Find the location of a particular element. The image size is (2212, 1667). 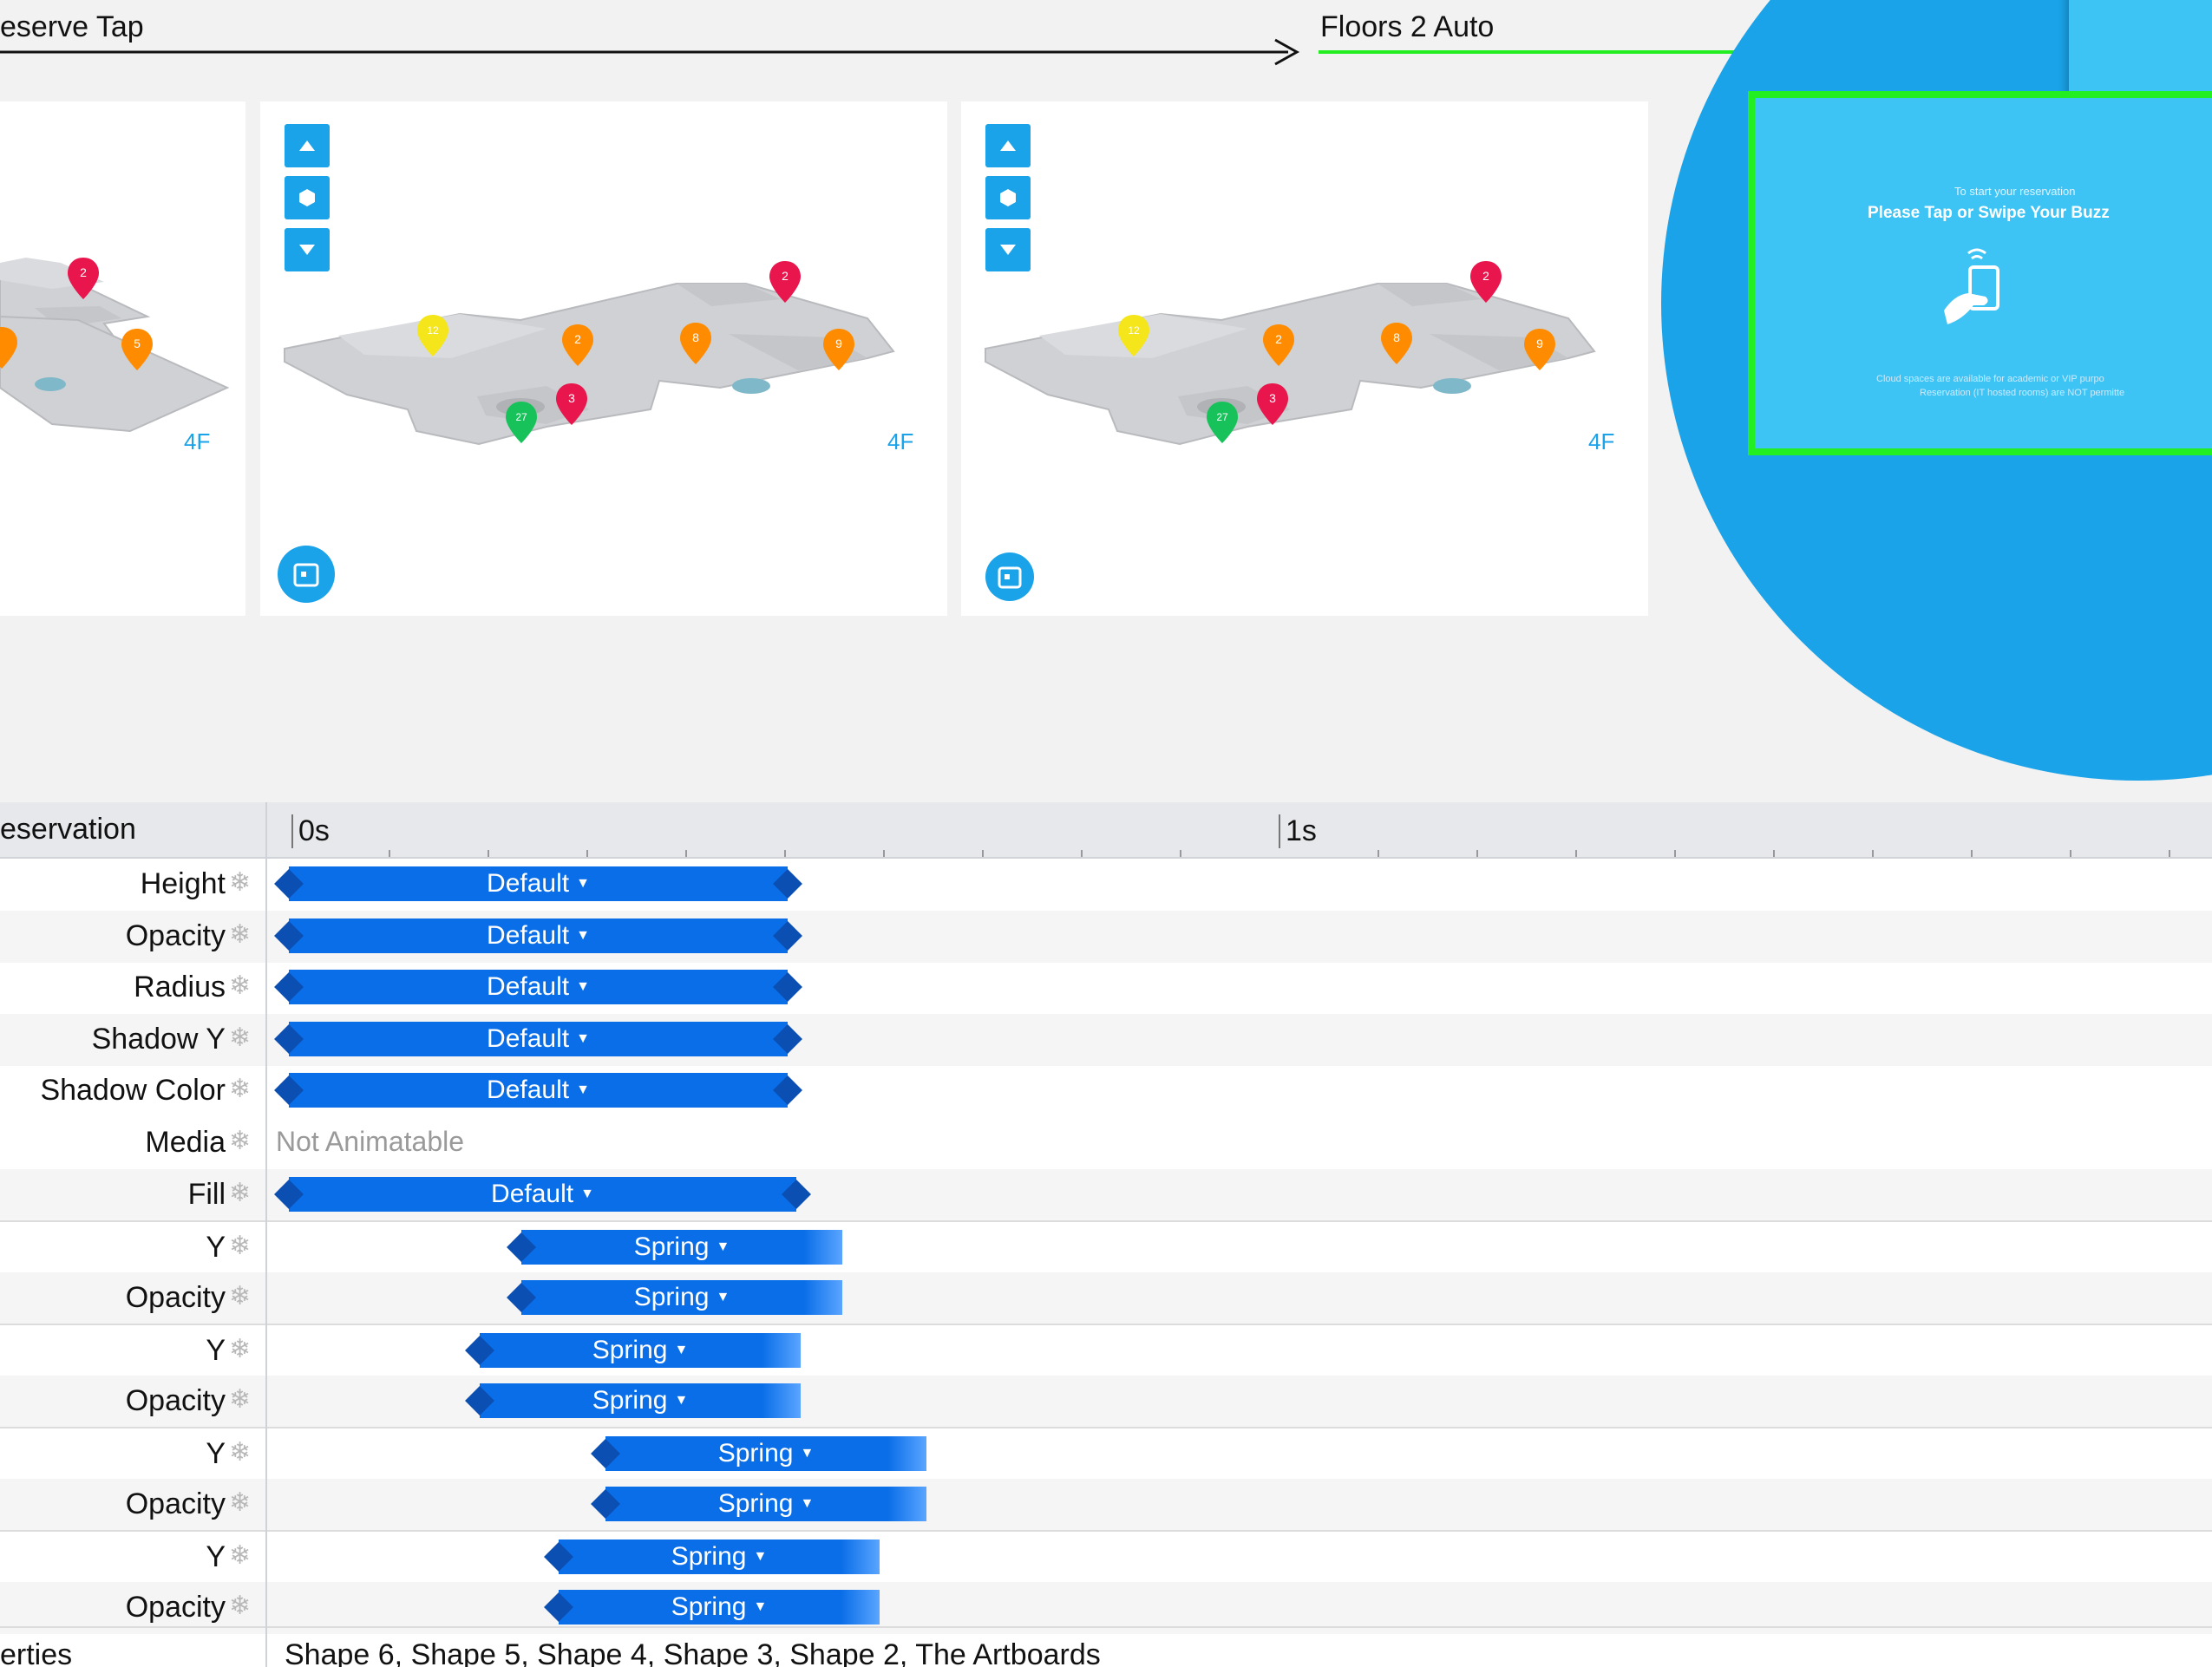

transition-name: eservation is located at coordinates (68, 830).